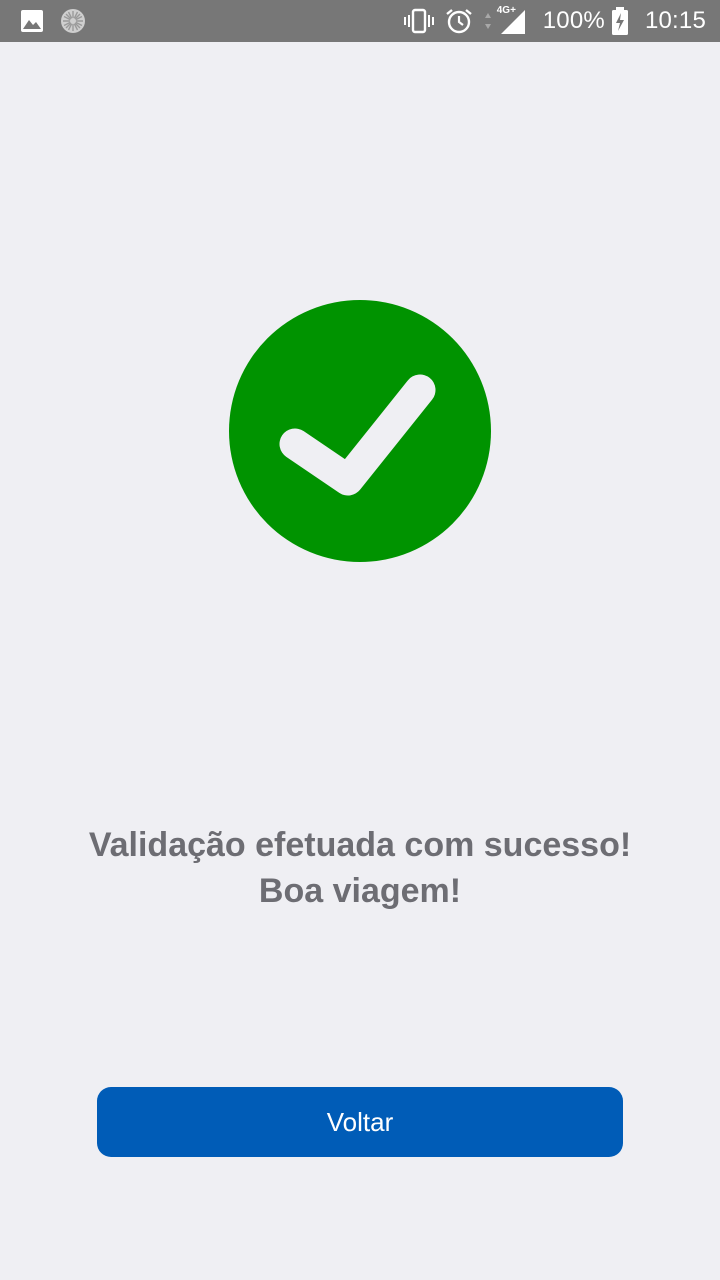  Describe the element at coordinates (573, 20) in the screenshot. I see `battery-percent: 100%` at that location.